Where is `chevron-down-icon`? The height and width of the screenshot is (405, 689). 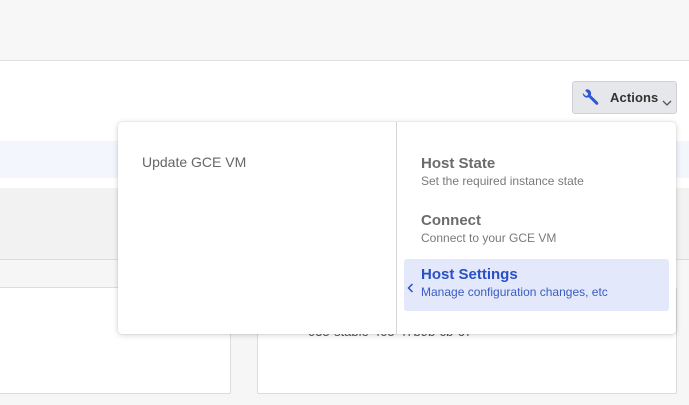 chevron-down-icon is located at coordinates (667, 100).